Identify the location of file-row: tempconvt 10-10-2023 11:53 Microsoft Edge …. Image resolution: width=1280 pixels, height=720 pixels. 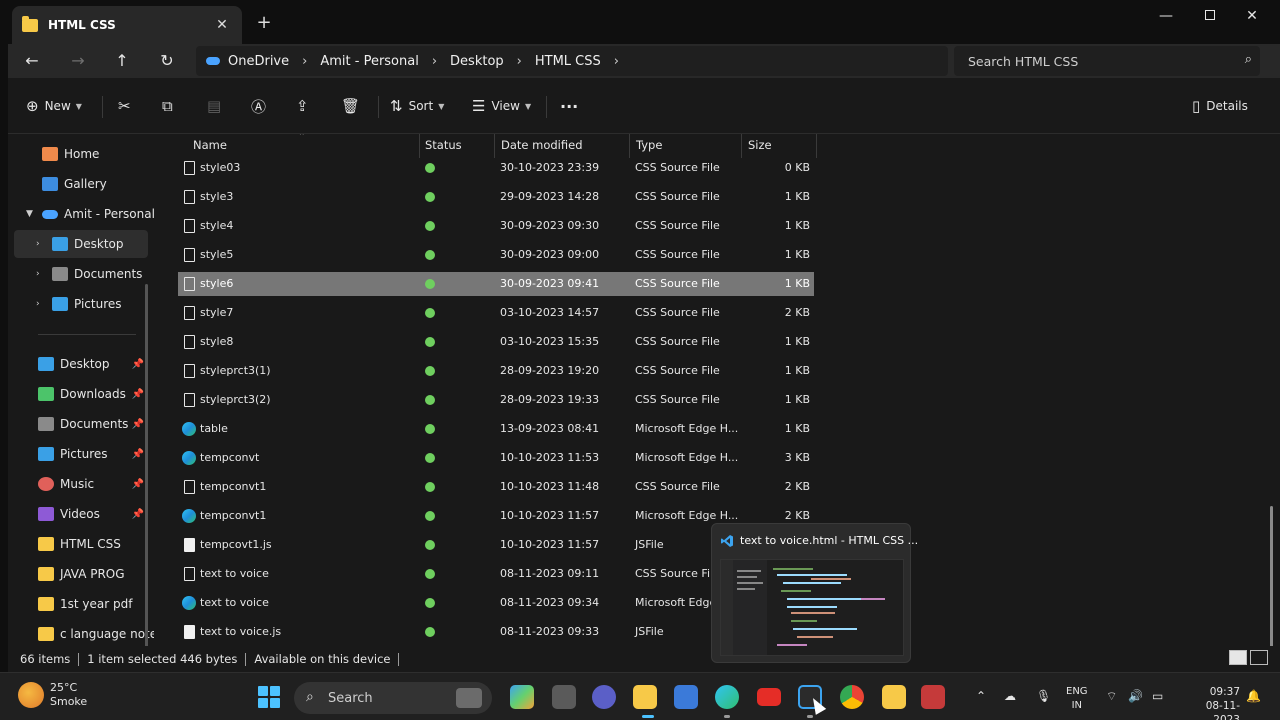
(496, 458).